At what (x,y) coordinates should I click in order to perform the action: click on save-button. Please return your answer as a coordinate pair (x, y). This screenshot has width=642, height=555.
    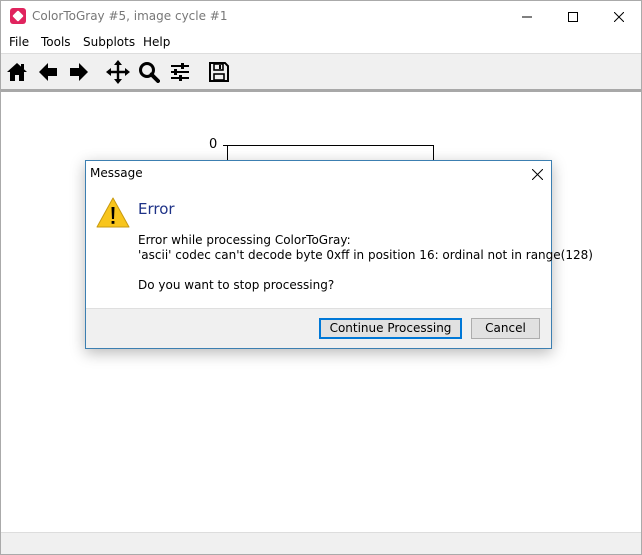
    Looking at the image, I should click on (219, 72).